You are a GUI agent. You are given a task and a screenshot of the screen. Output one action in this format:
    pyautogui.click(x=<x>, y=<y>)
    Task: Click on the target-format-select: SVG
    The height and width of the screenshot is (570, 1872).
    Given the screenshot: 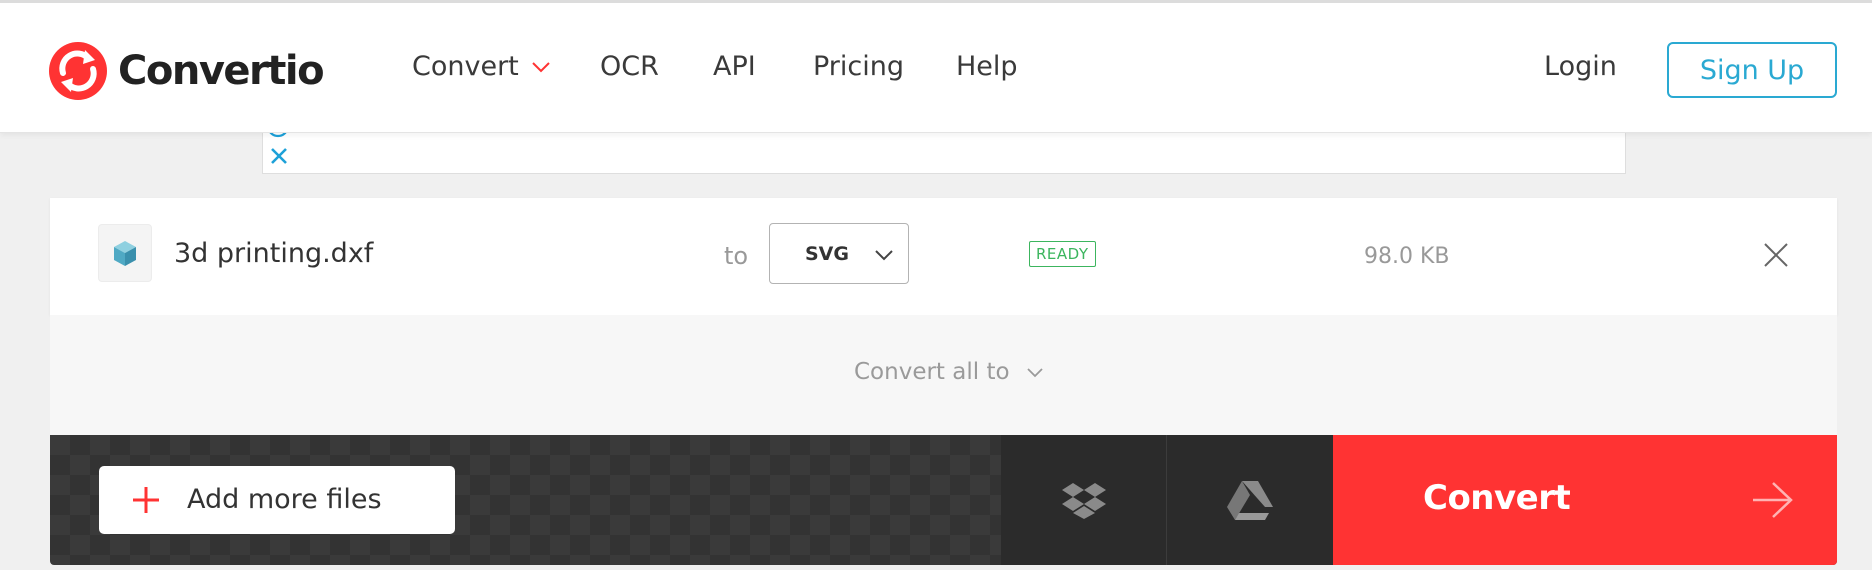 What is the action you would take?
    pyautogui.click(x=839, y=253)
    